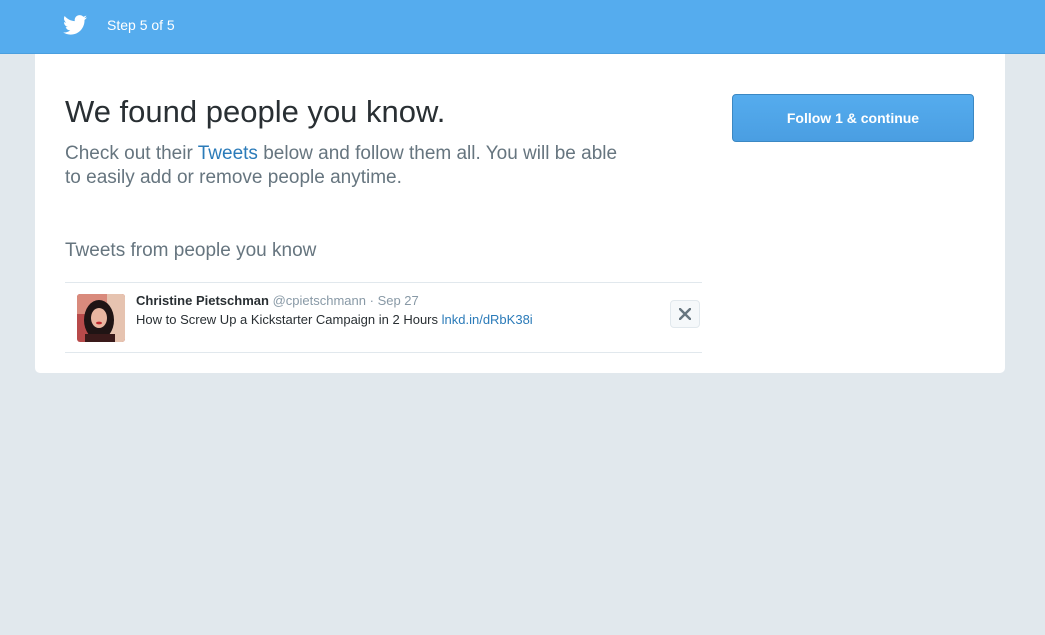 The height and width of the screenshot is (635, 1045). I want to click on tweet-author-handle: @cpietschmann, so click(319, 300).